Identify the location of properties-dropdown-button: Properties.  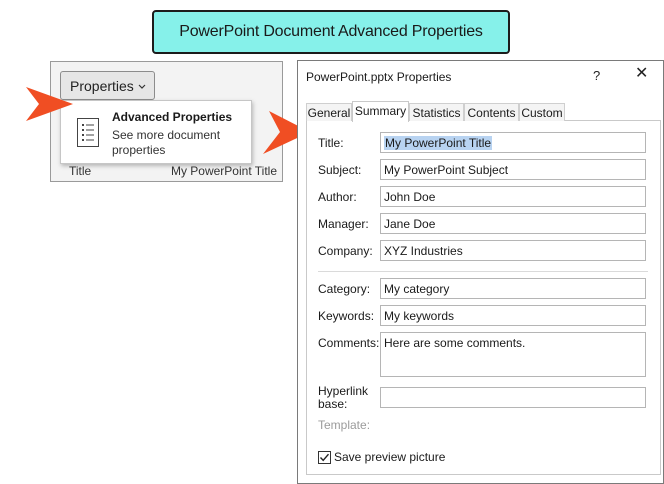
(107, 85).